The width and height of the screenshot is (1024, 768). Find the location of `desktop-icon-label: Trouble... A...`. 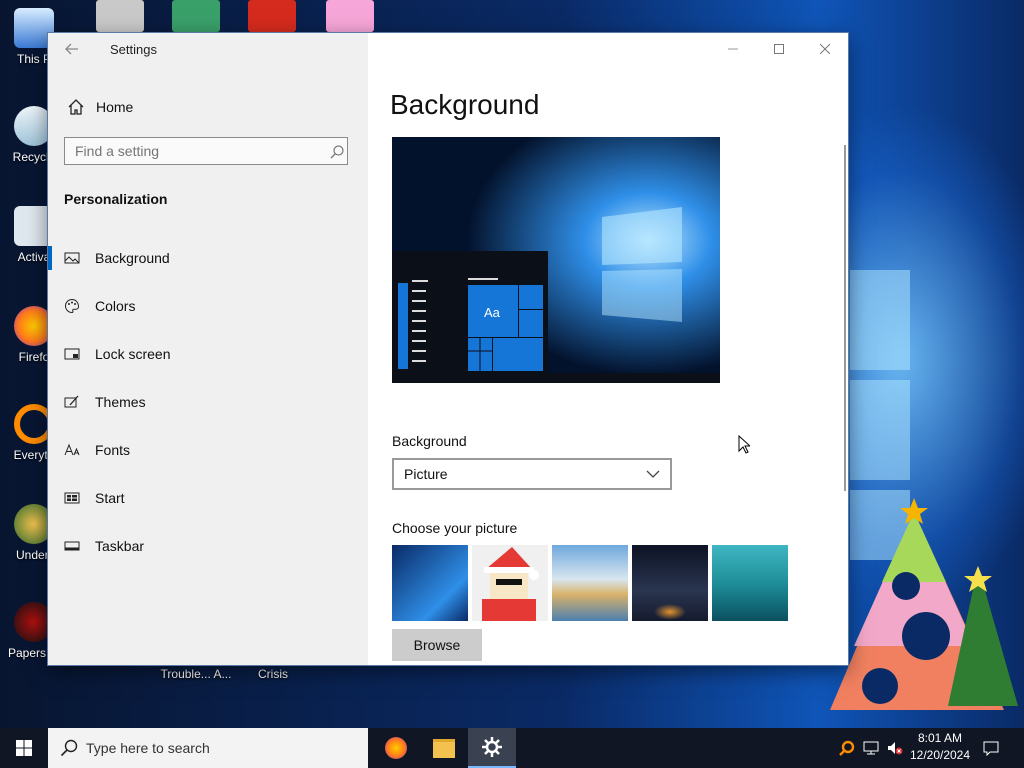

desktop-icon-label: Trouble... A... is located at coordinates (196, 674).